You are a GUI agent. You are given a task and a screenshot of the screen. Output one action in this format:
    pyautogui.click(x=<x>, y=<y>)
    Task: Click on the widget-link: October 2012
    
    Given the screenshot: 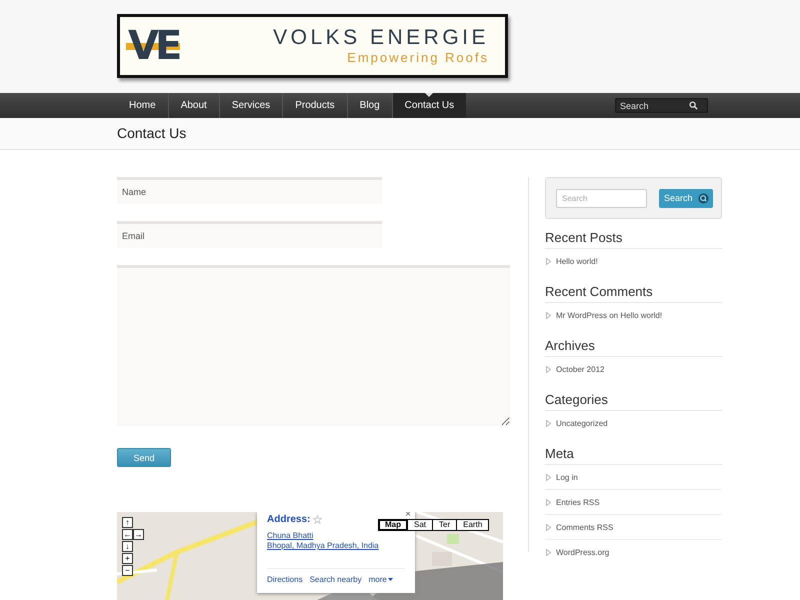 What is the action you would take?
    pyautogui.click(x=580, y=369)
    